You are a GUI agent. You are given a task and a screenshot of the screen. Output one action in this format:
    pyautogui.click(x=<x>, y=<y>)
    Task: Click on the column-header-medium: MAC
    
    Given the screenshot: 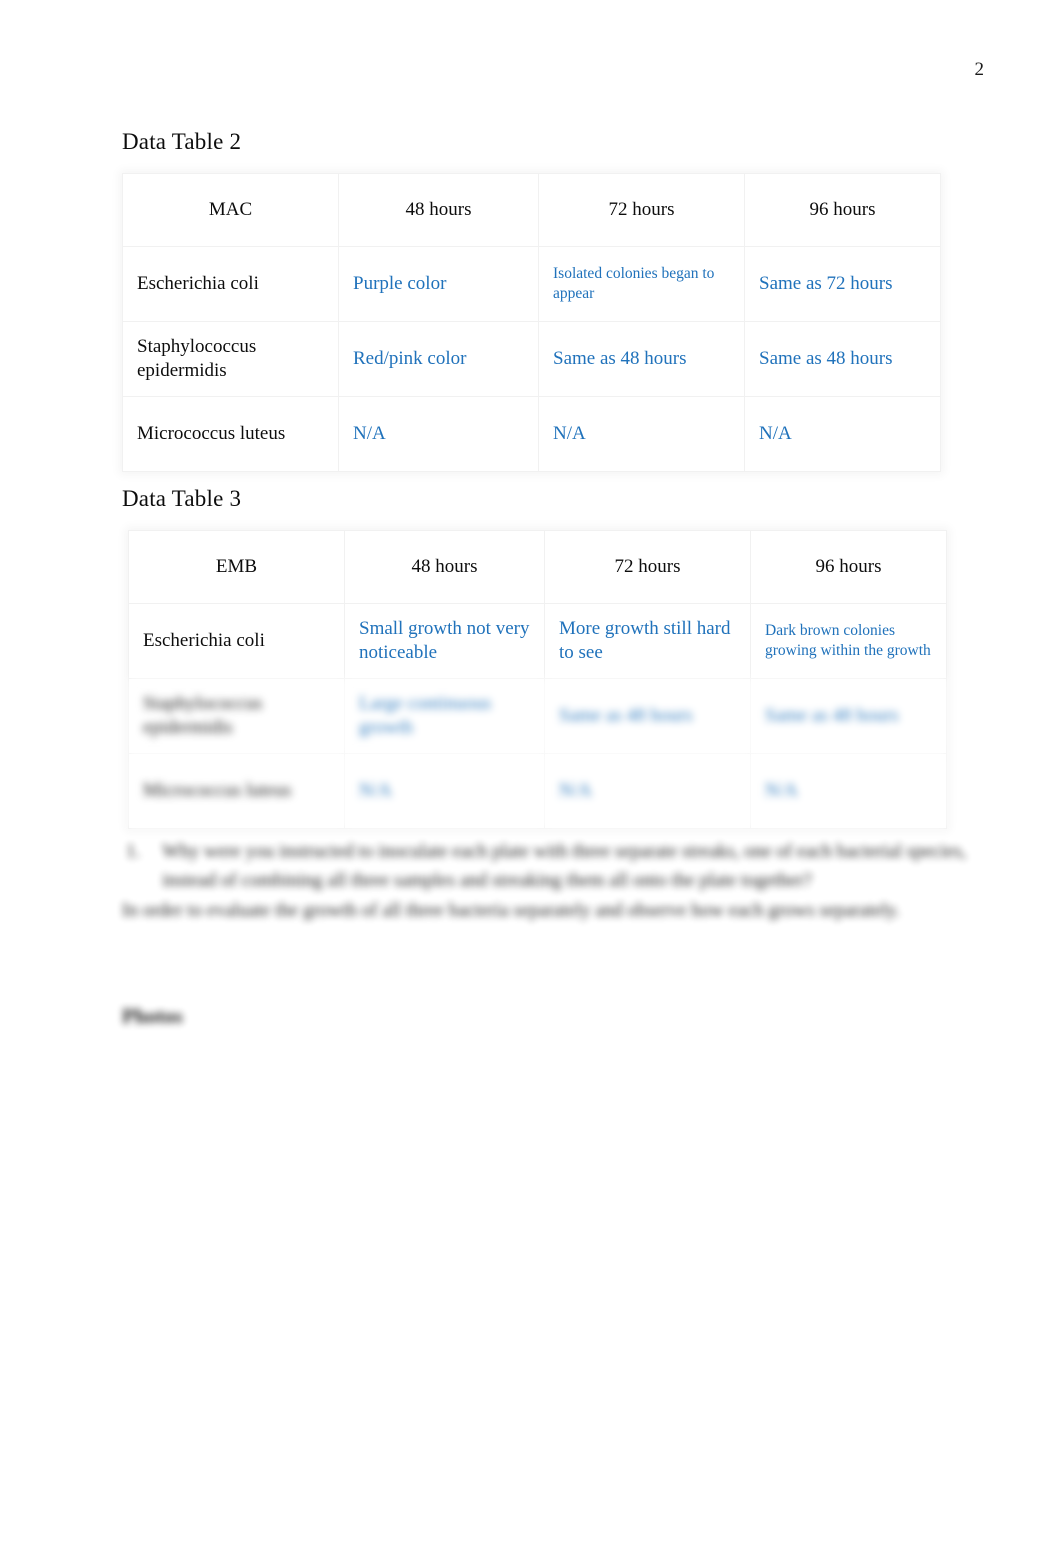 What is the action you would take?
    pyautogui.click(x=230, y=210)
    